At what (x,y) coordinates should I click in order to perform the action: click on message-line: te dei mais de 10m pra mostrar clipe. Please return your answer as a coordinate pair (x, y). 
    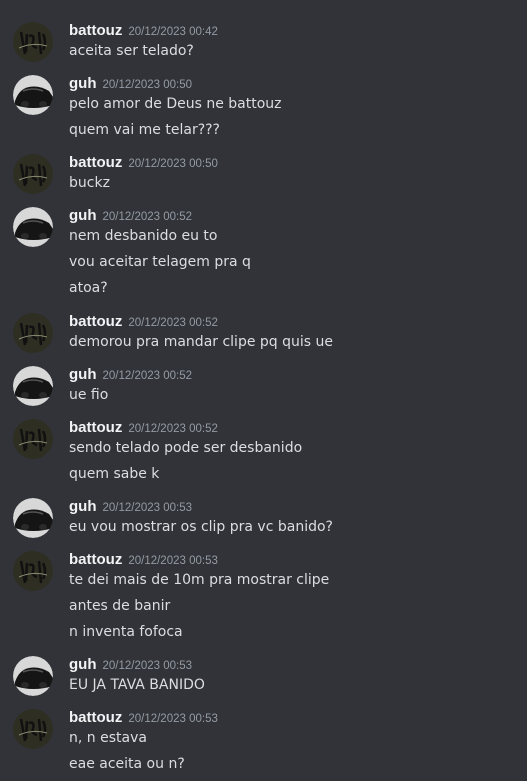
    Looking at the image, I should click on (199, 580).